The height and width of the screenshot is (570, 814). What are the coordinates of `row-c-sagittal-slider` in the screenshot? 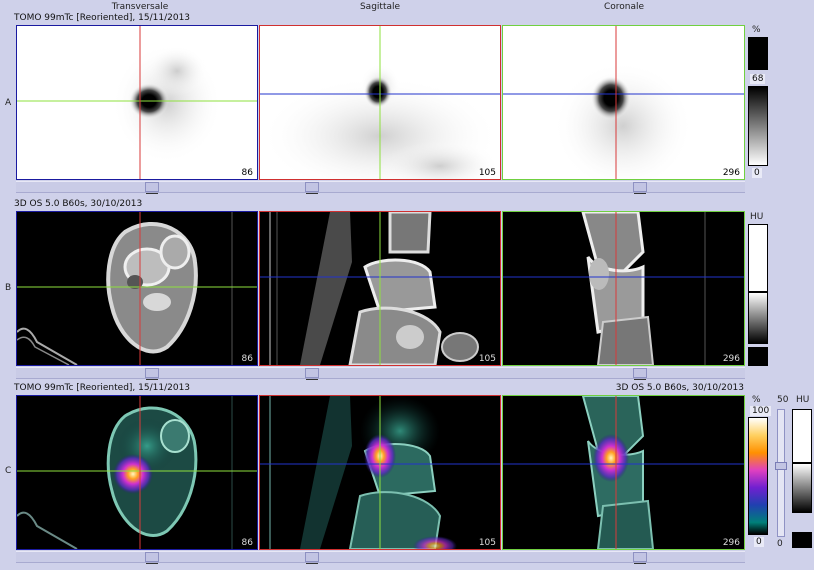 It's located at (312, 558).